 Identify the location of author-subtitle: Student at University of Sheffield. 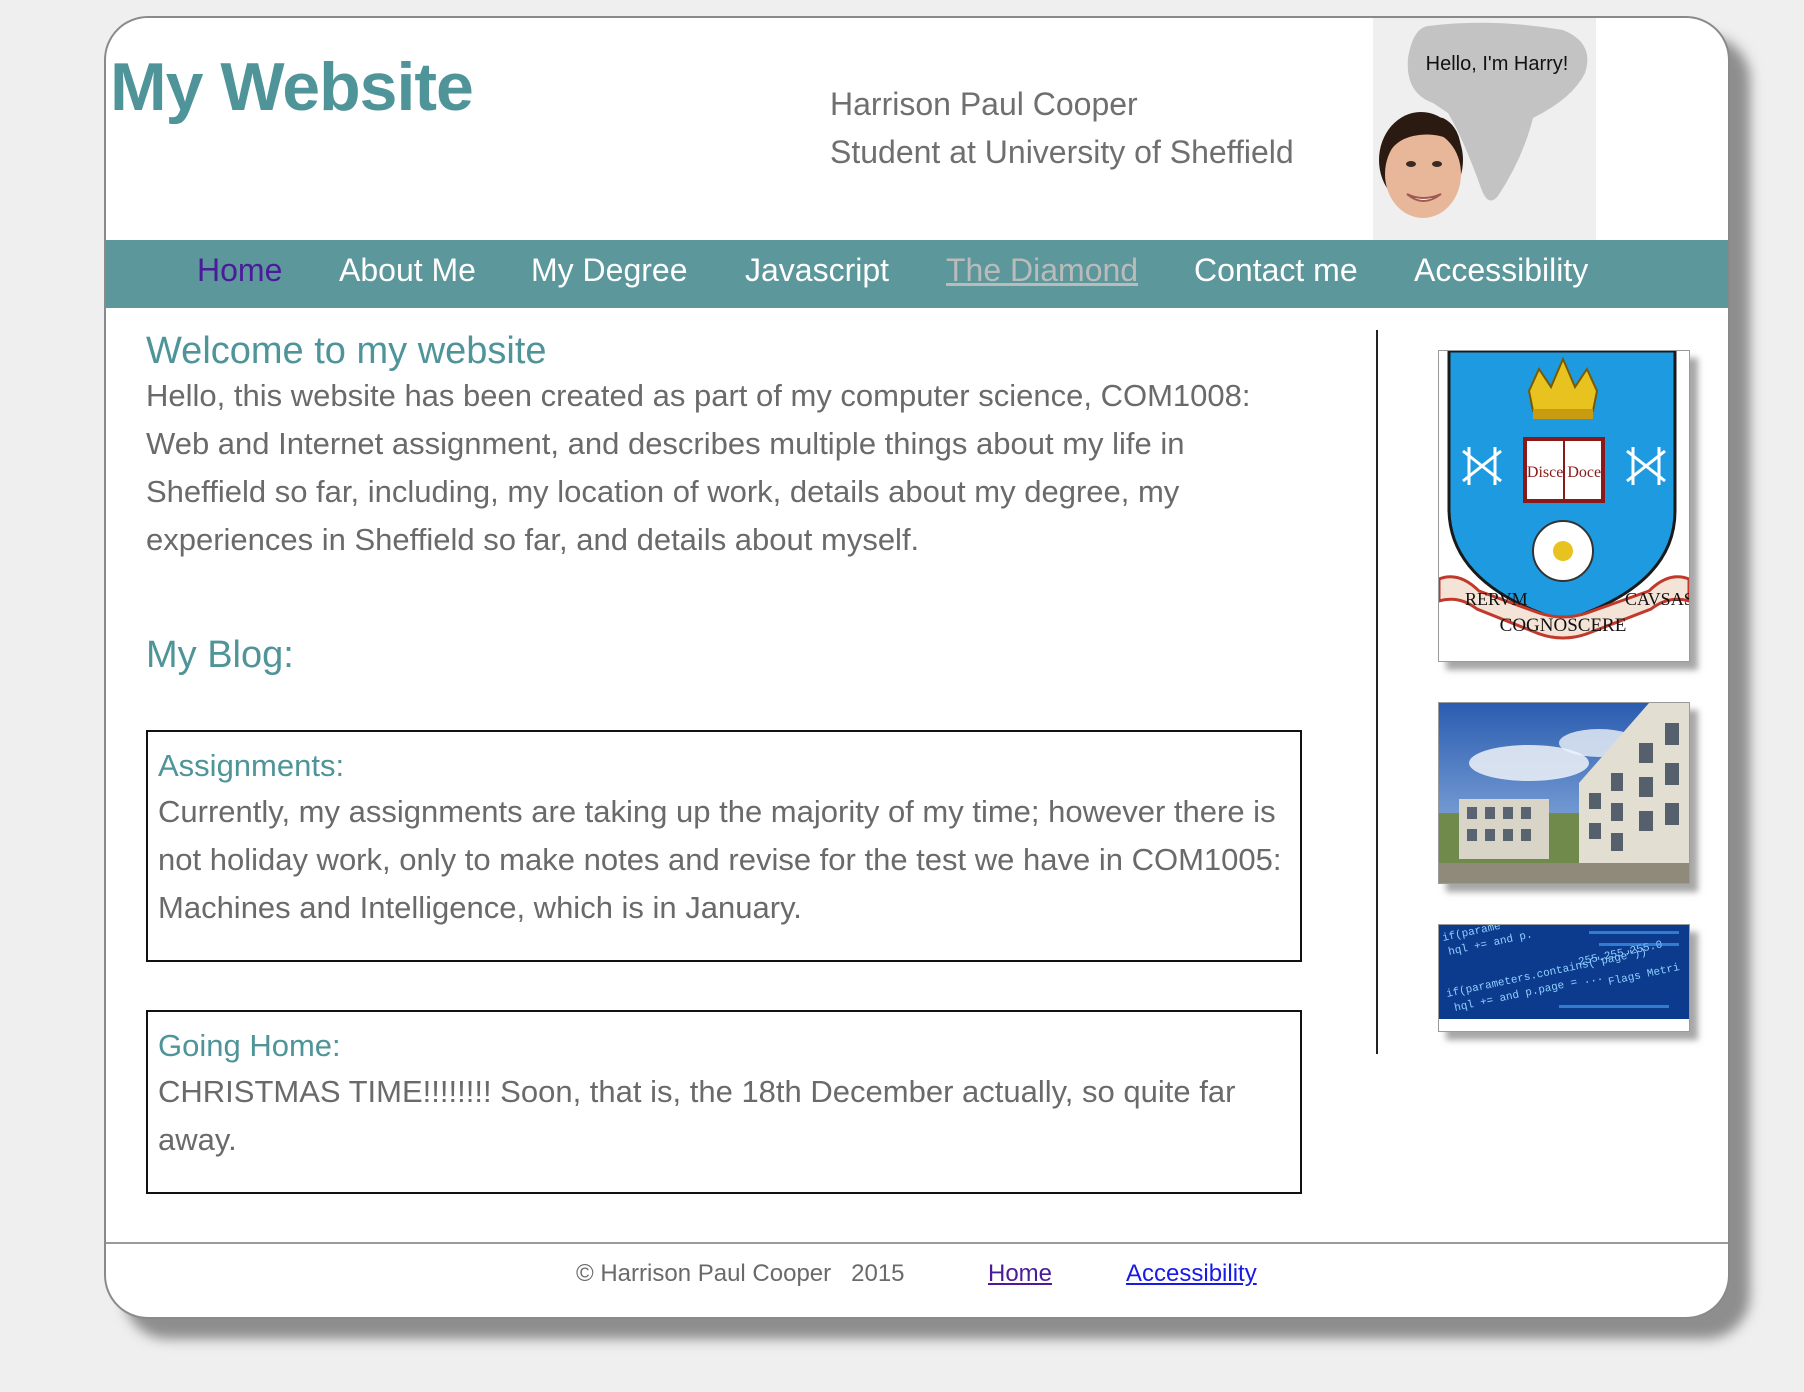
(1062, 152).